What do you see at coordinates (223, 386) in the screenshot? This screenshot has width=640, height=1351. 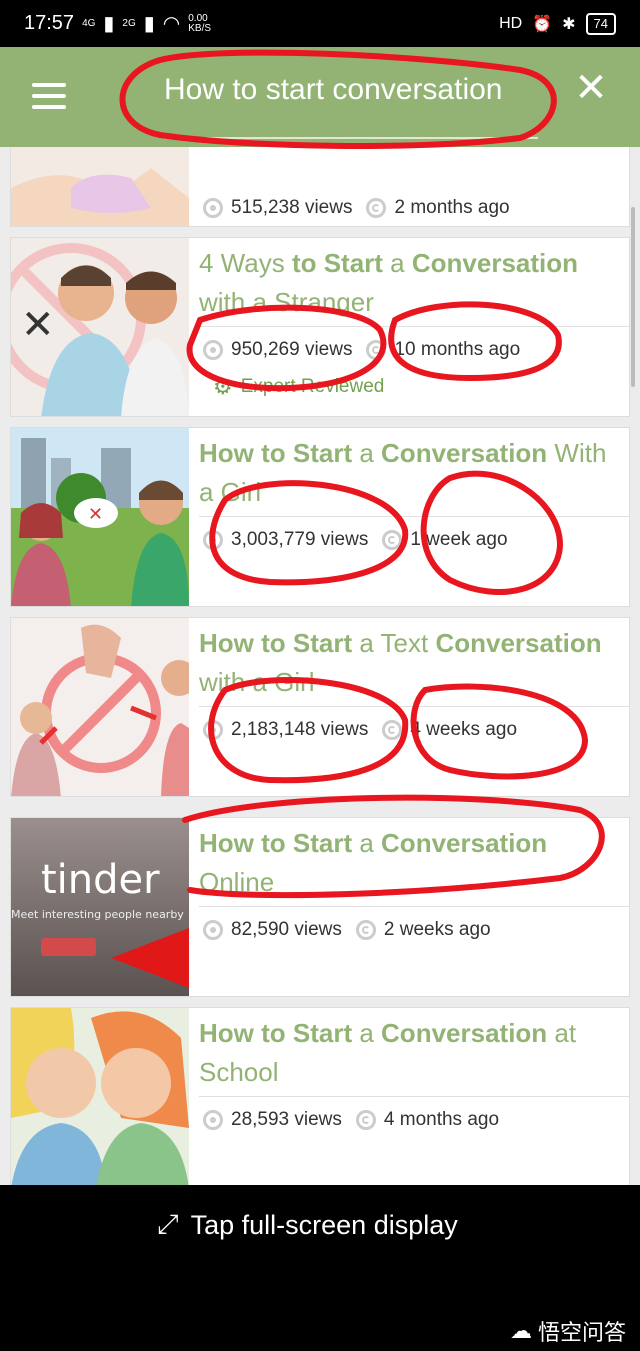 I see `gear-icon: ⚙` at bounding box center [223, 386].